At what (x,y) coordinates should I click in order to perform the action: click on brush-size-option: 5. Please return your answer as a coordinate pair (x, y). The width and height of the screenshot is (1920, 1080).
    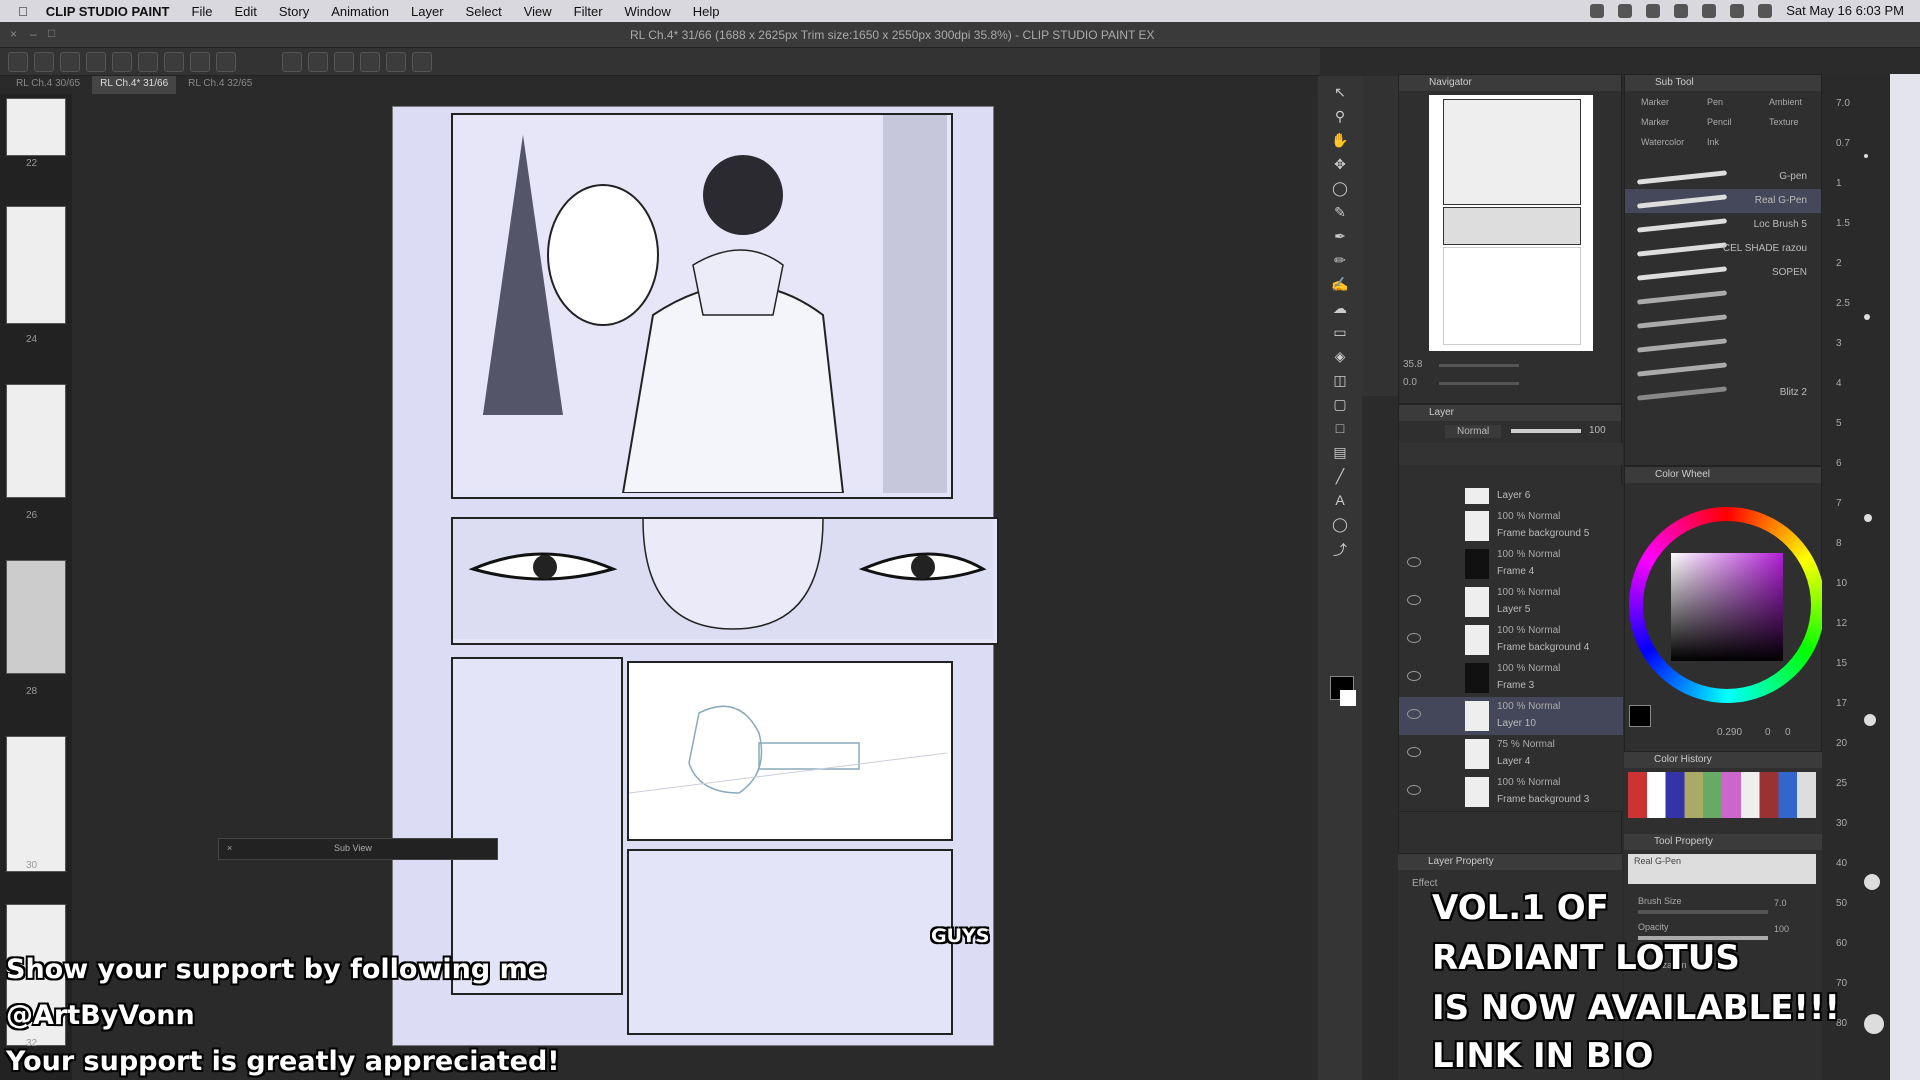
    Looking at the image, I should click on (1839, 423).